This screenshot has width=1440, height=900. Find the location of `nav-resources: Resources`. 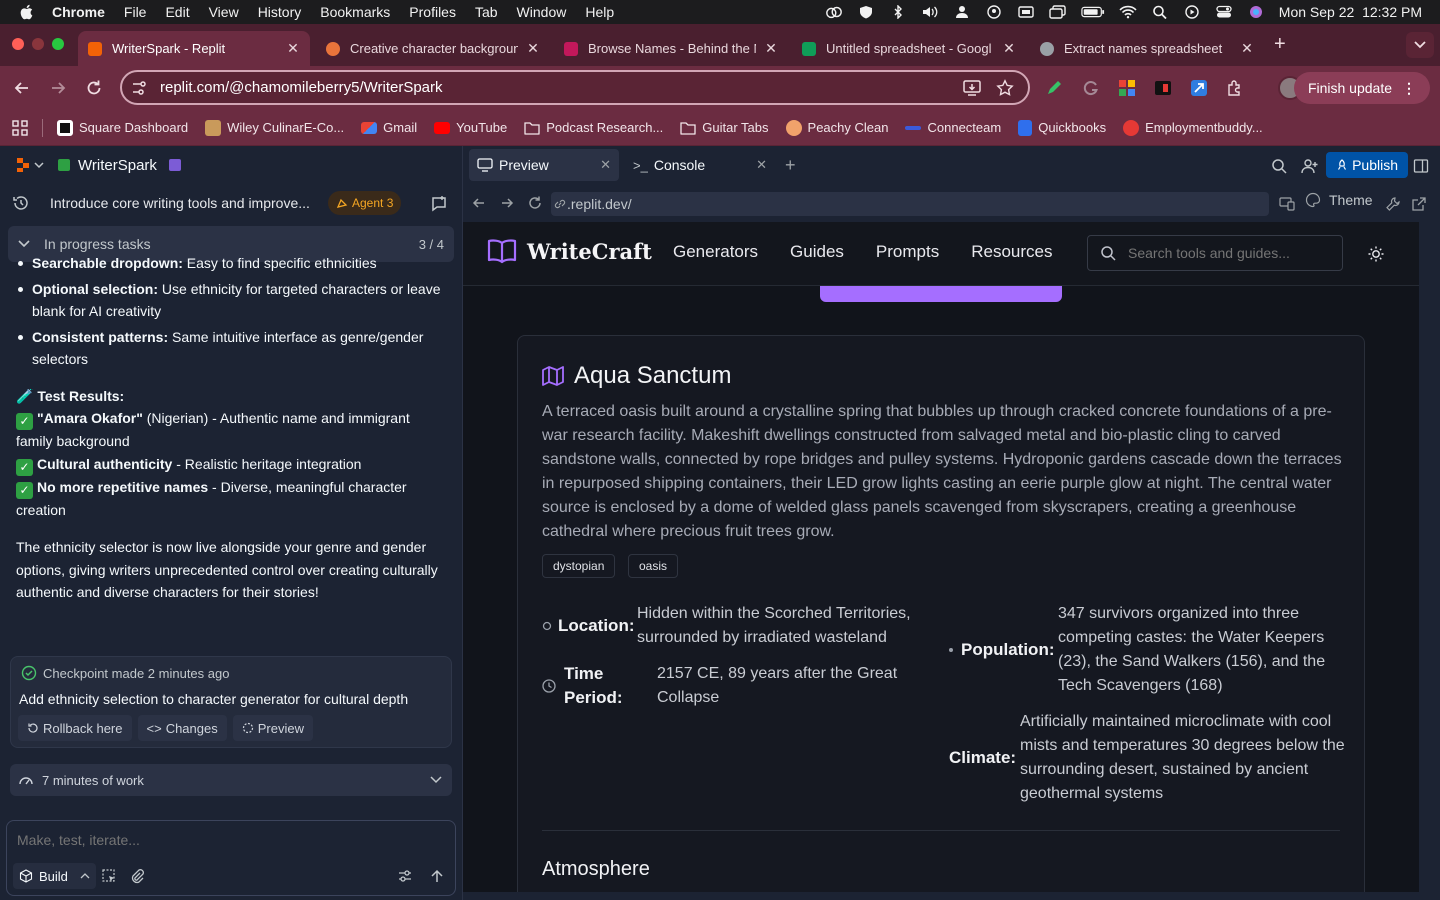

nav-resources: Resources is located at coordinates (1011, 252).